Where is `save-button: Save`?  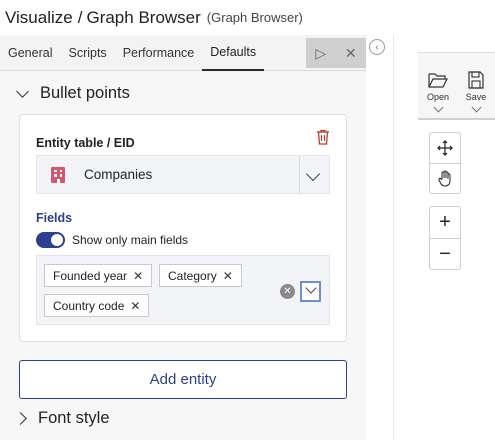
save-button: Save is located at coordinates (476, 87).